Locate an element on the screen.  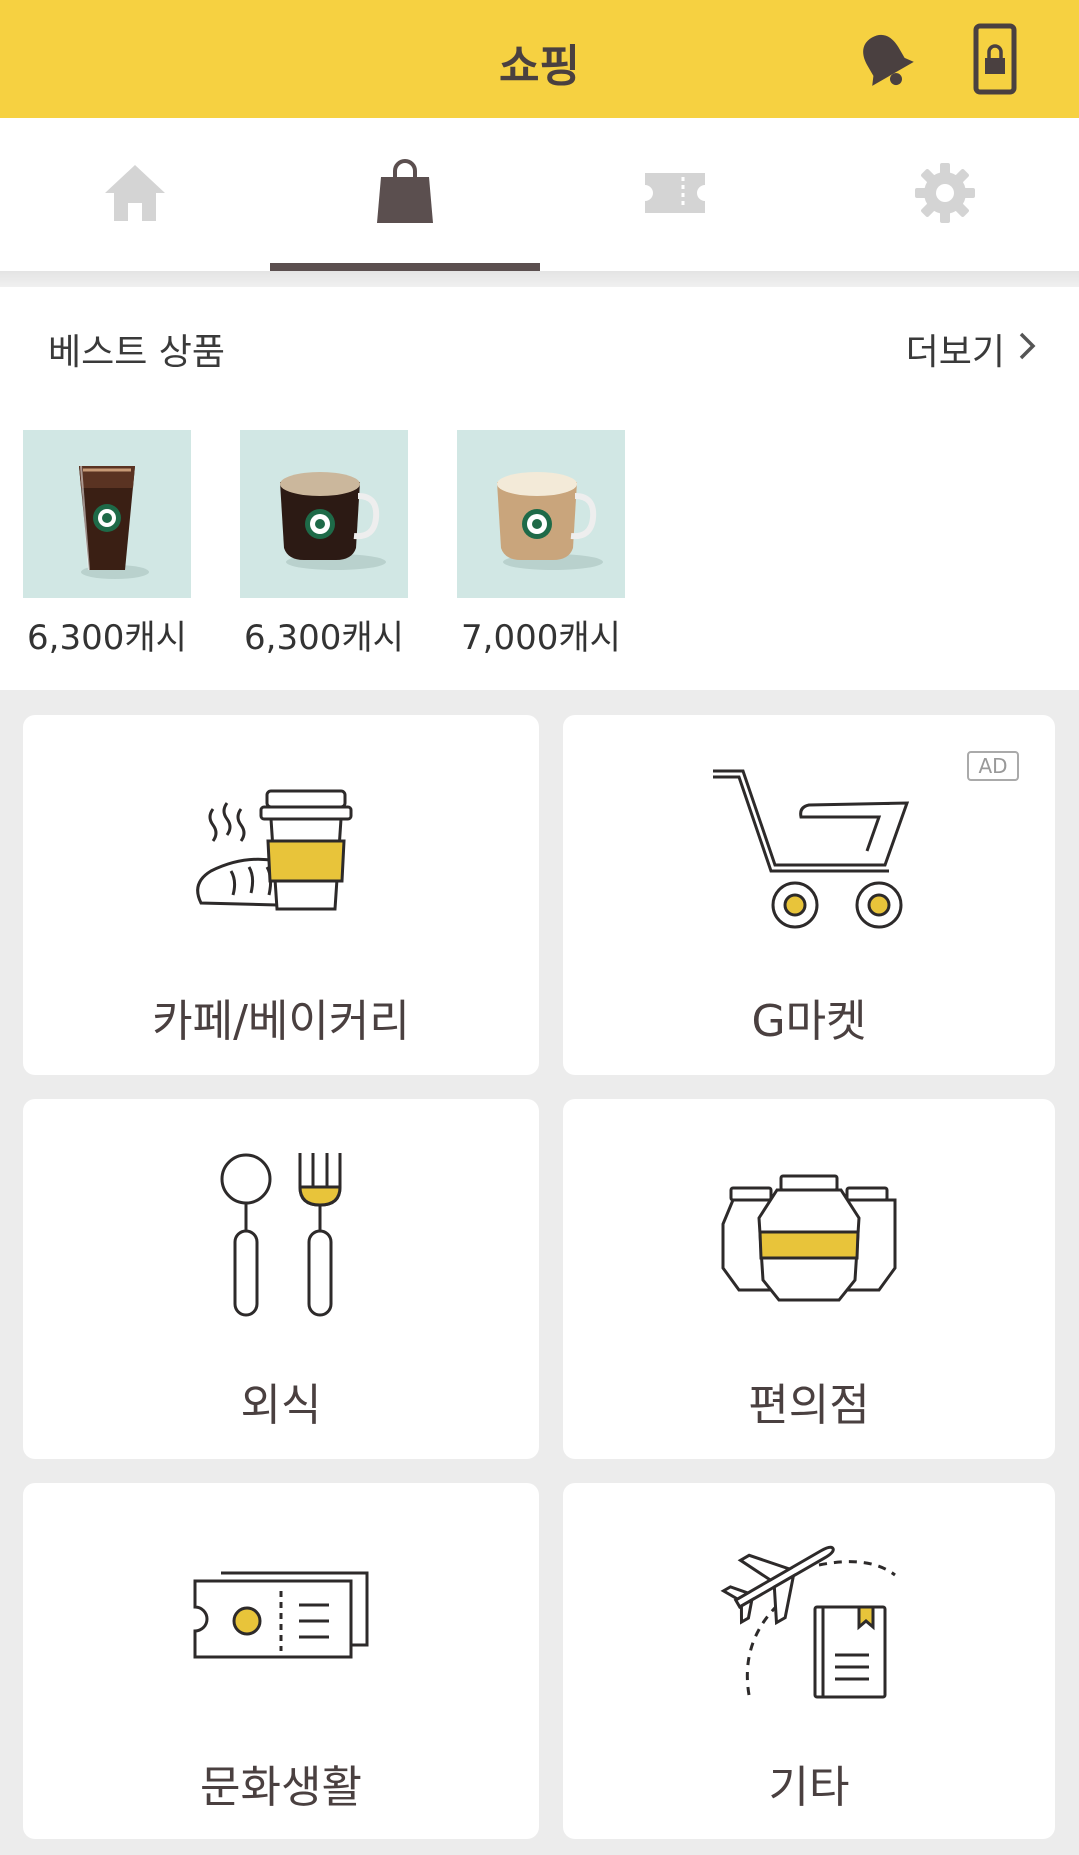
chevron-right-icon is located at coordinates (1027, 349).